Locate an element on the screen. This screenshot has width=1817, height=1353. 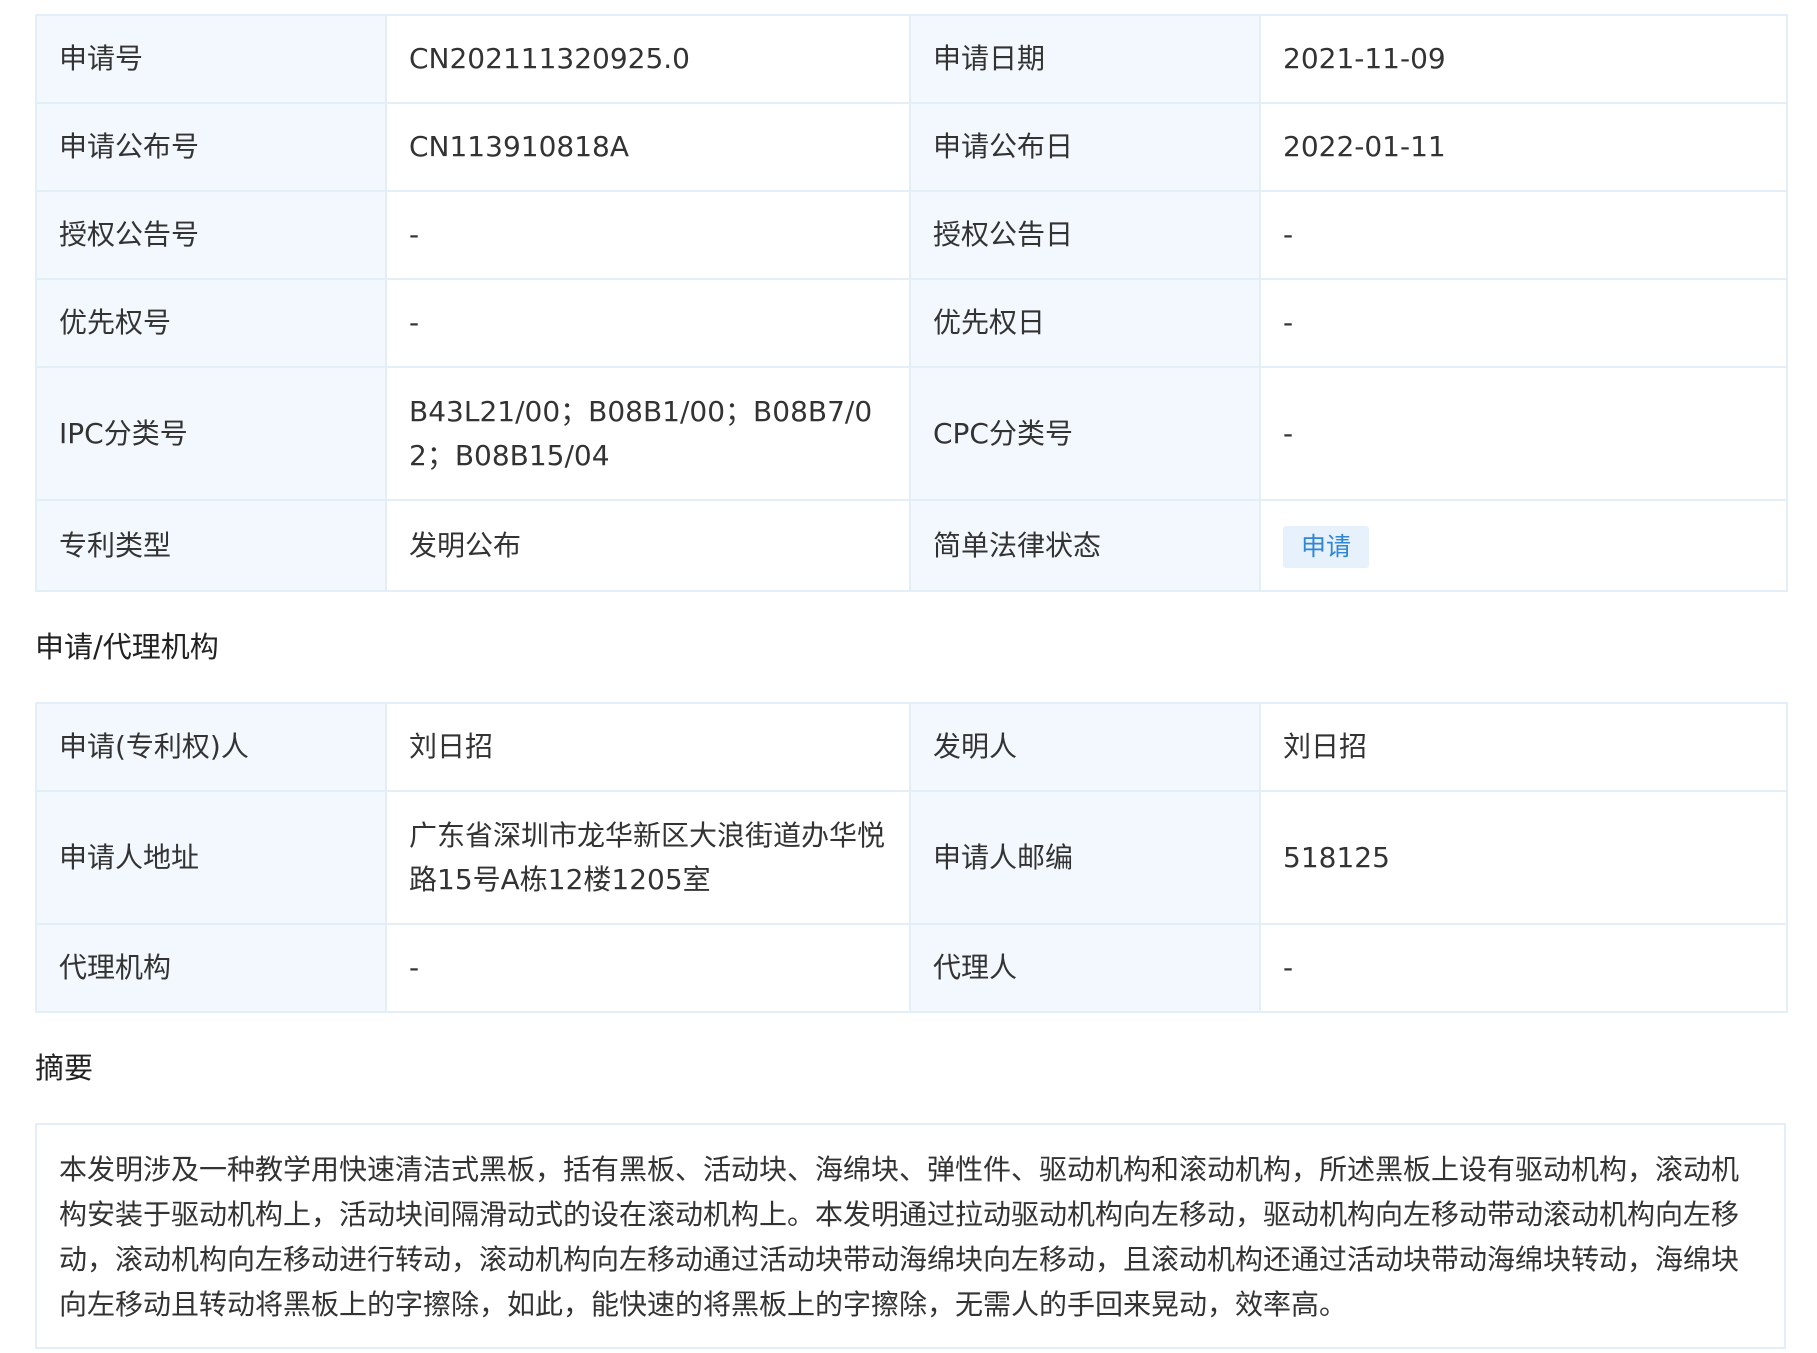
applicant-postcode-label: 申请人邮编 is located at coordinates (1085, 857).